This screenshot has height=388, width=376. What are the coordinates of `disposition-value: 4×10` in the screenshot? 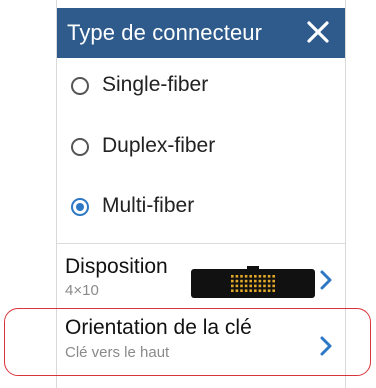 It's located at (82, 290).